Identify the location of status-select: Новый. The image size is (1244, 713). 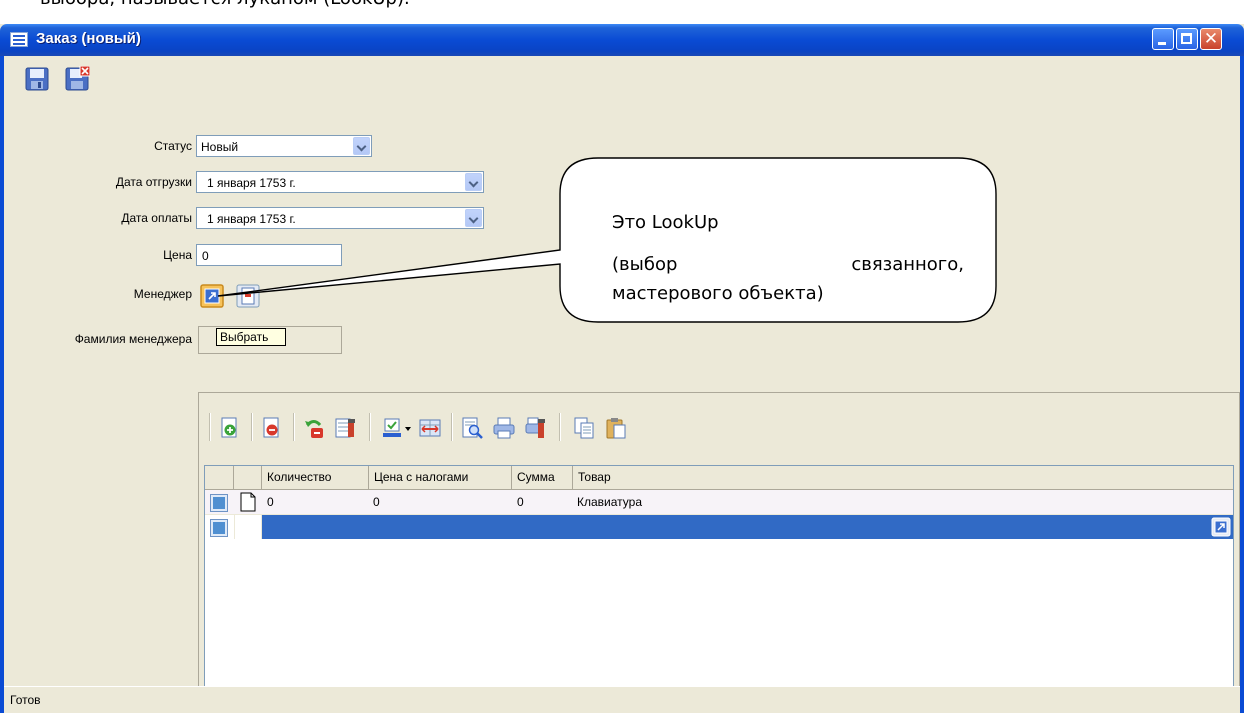
(284, 146).